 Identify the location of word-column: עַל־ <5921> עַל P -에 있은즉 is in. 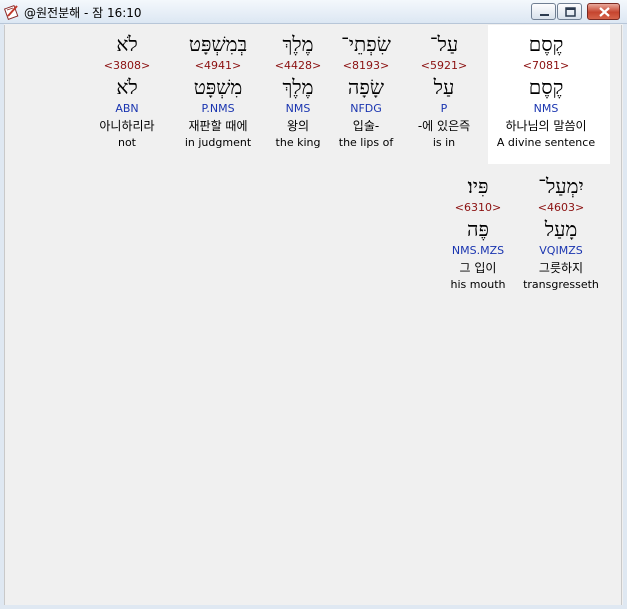
(444, 91).